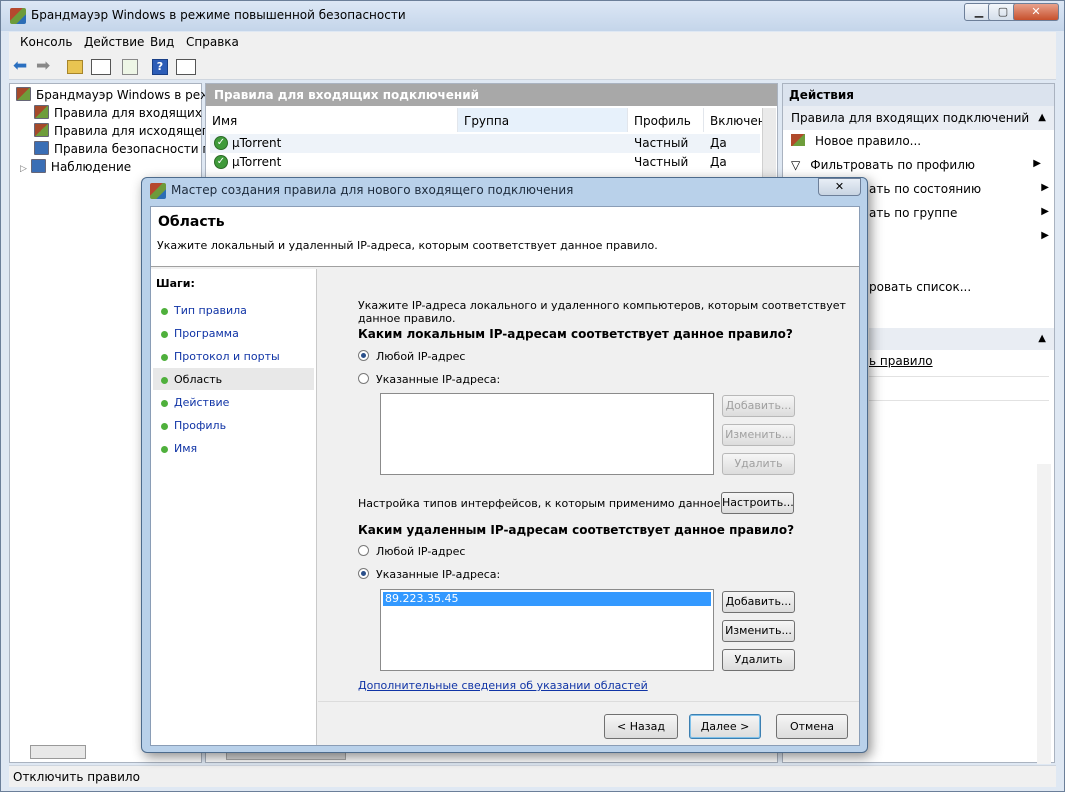  What do you see at coordinates (725, 726) in the screenshot?
I see `next-button: Далее >` at bounding box center [725, 726].